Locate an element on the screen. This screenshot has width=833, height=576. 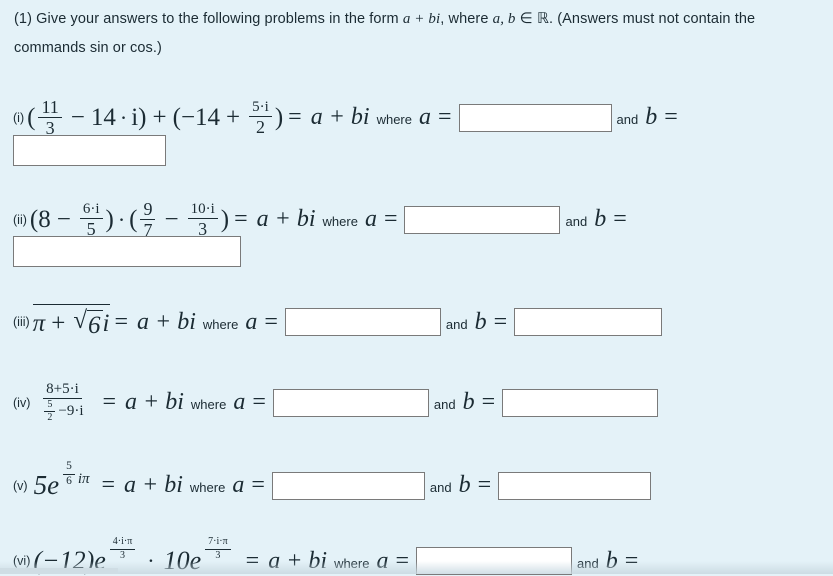
fraction-5i-over-2: 5·i 2 is located at coordinates (260, 118).